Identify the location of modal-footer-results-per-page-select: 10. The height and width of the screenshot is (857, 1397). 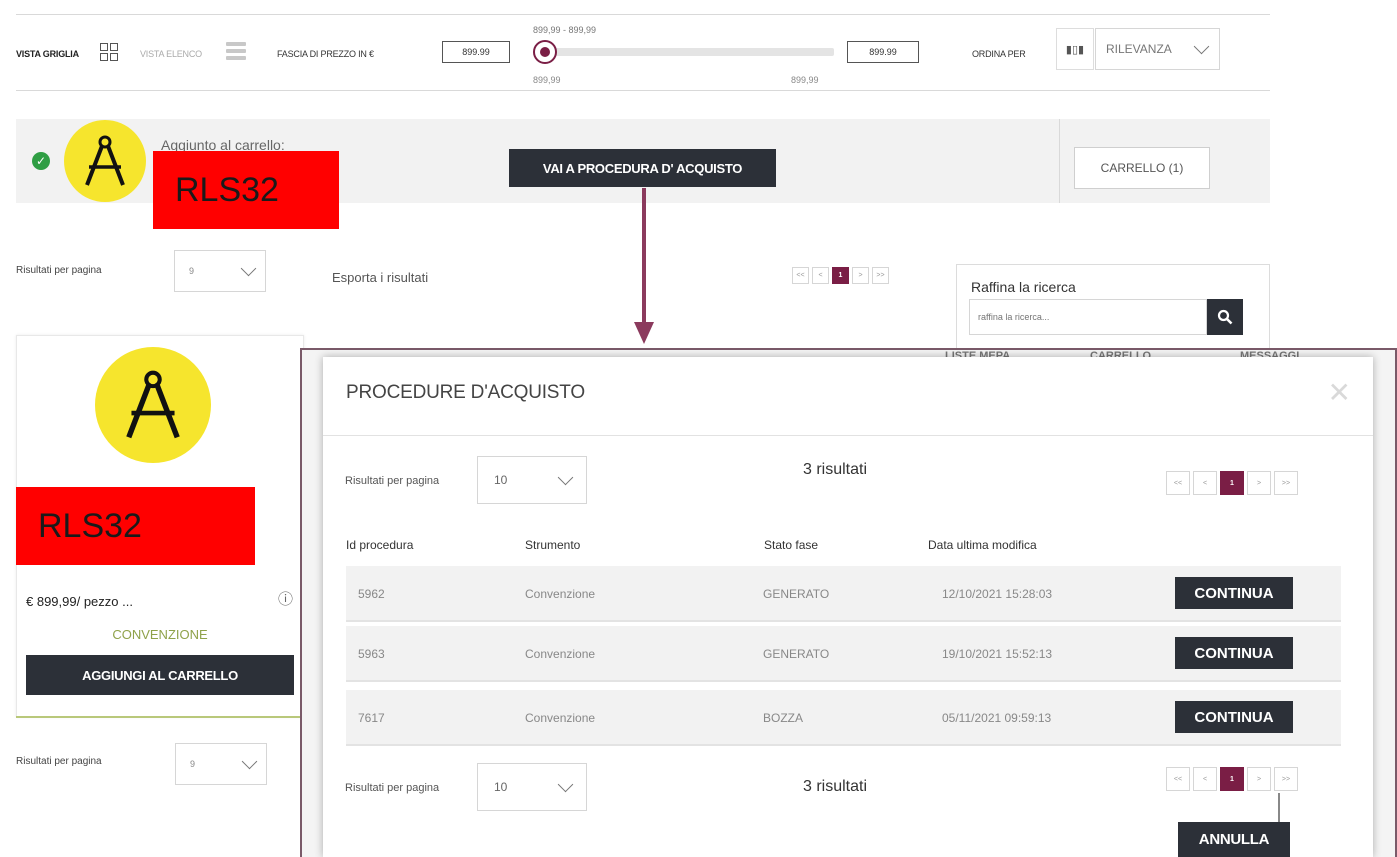
(532, 787).